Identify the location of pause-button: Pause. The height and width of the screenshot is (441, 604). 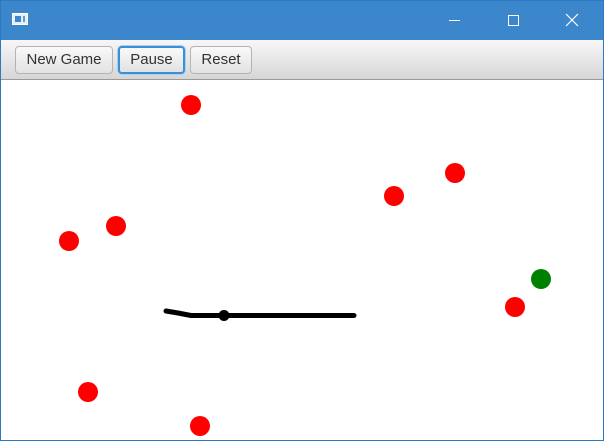
(151, 60).